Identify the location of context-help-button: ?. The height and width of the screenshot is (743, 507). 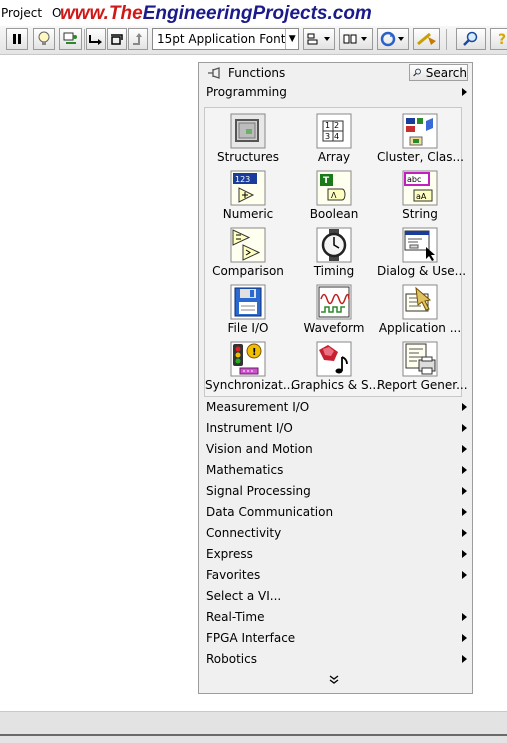
(498, 39).